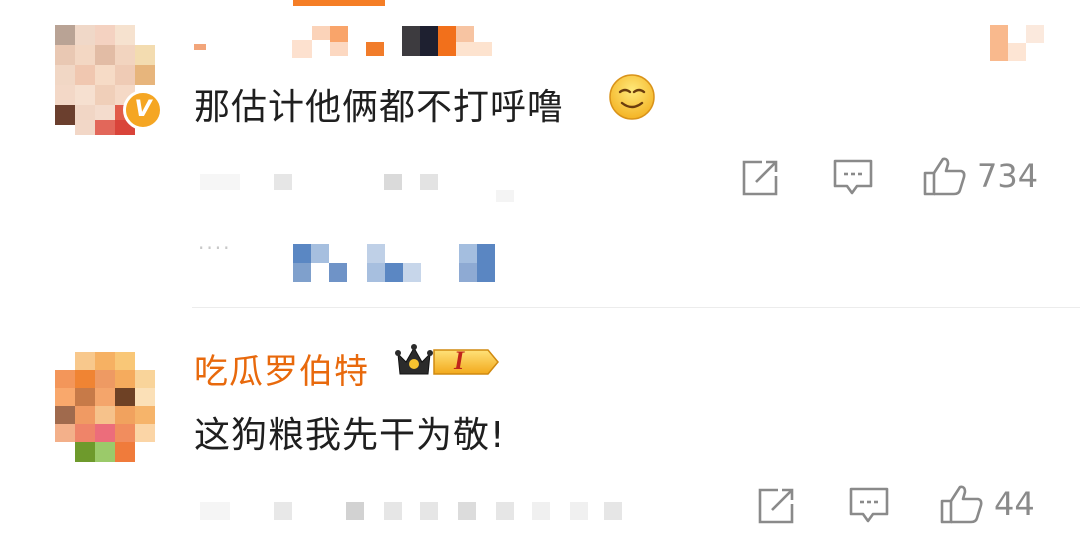 This screenshot has width=1080, height=554. Describe the element at coordinates (379, 107) in the screenshot. I see `comment-text: 那估计他俩都不打呼噜` at that location.